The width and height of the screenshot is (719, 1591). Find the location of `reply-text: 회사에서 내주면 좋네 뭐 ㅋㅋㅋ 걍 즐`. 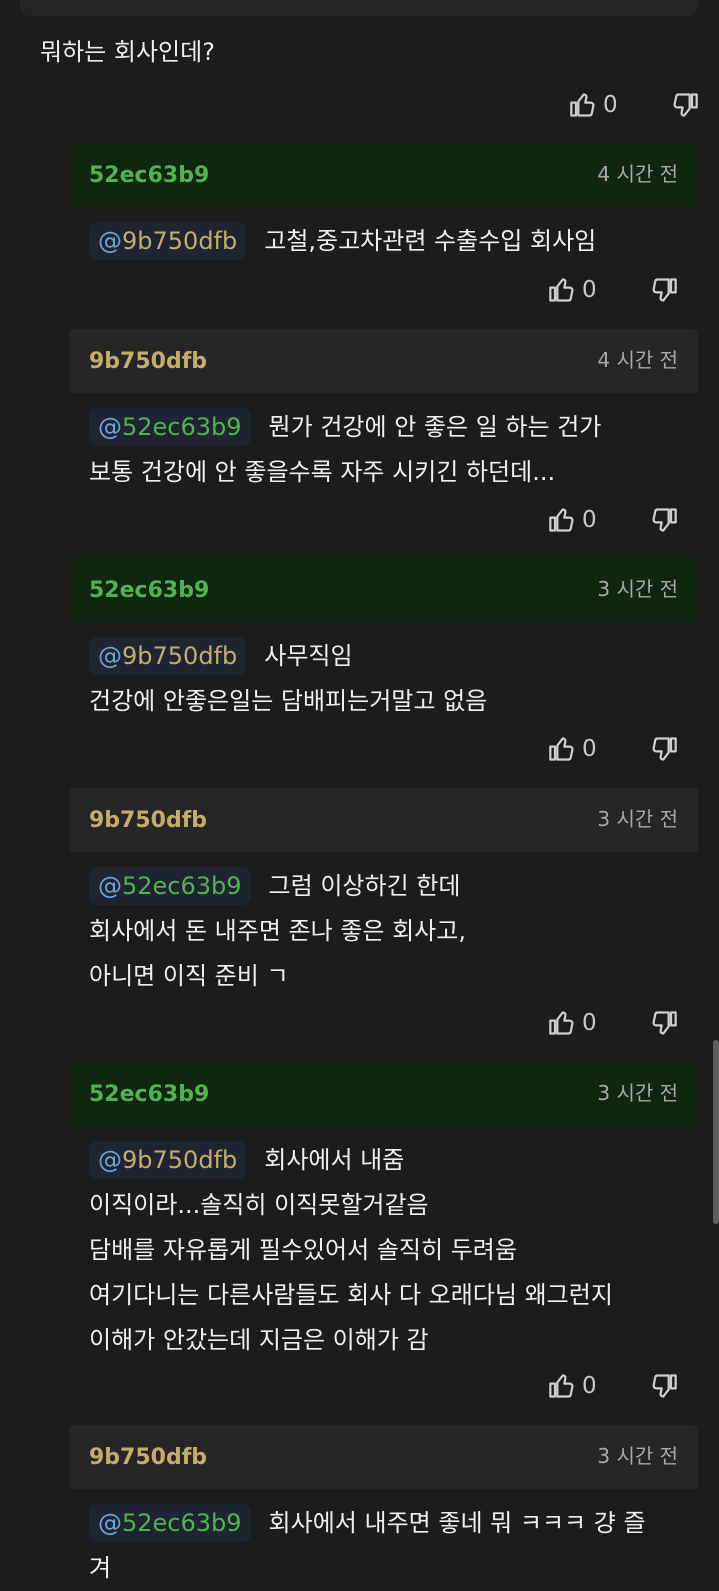

reply-text: 회사에서 내주면 좋네 뭐 ㅋㅋㅋ 걍 즐 is located at coordinates (457, 1523).